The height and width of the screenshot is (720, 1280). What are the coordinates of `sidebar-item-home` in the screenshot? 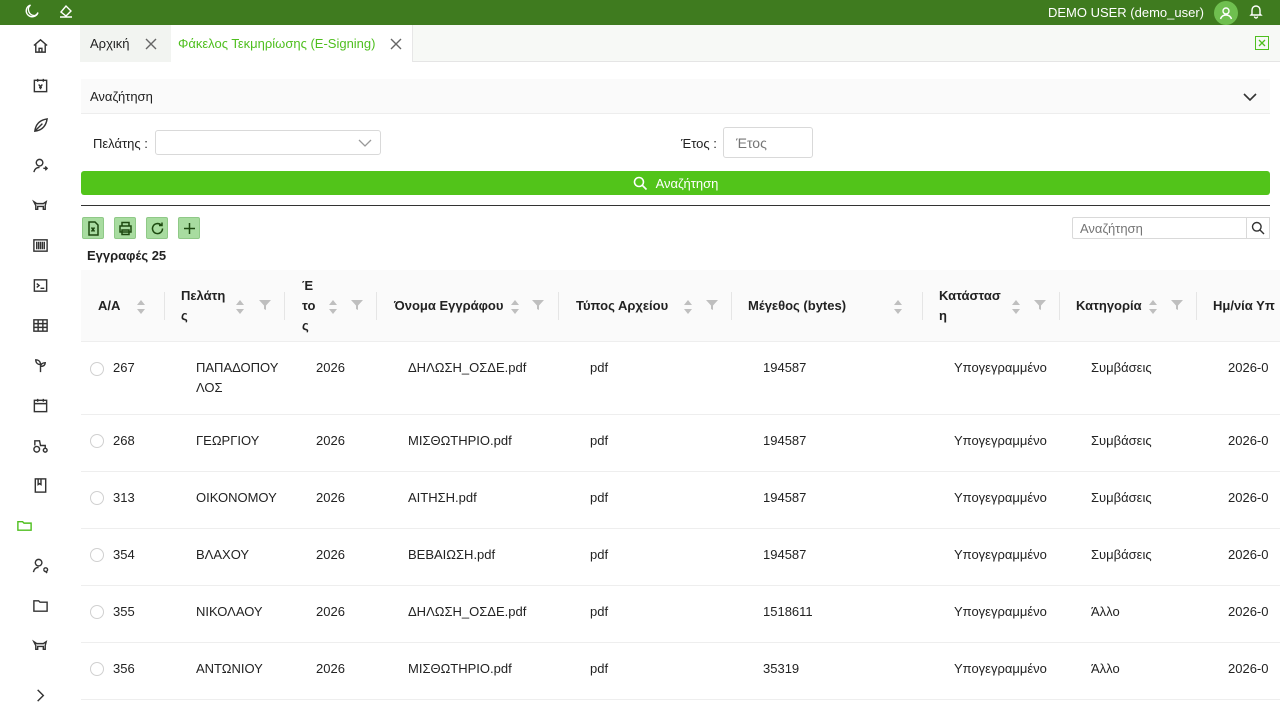 It's located at (40, 45).